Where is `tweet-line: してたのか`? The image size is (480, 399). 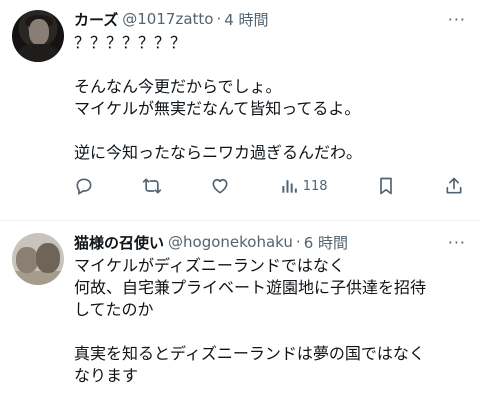 tweet-line: してたのか is located at coordinates (114, 309).